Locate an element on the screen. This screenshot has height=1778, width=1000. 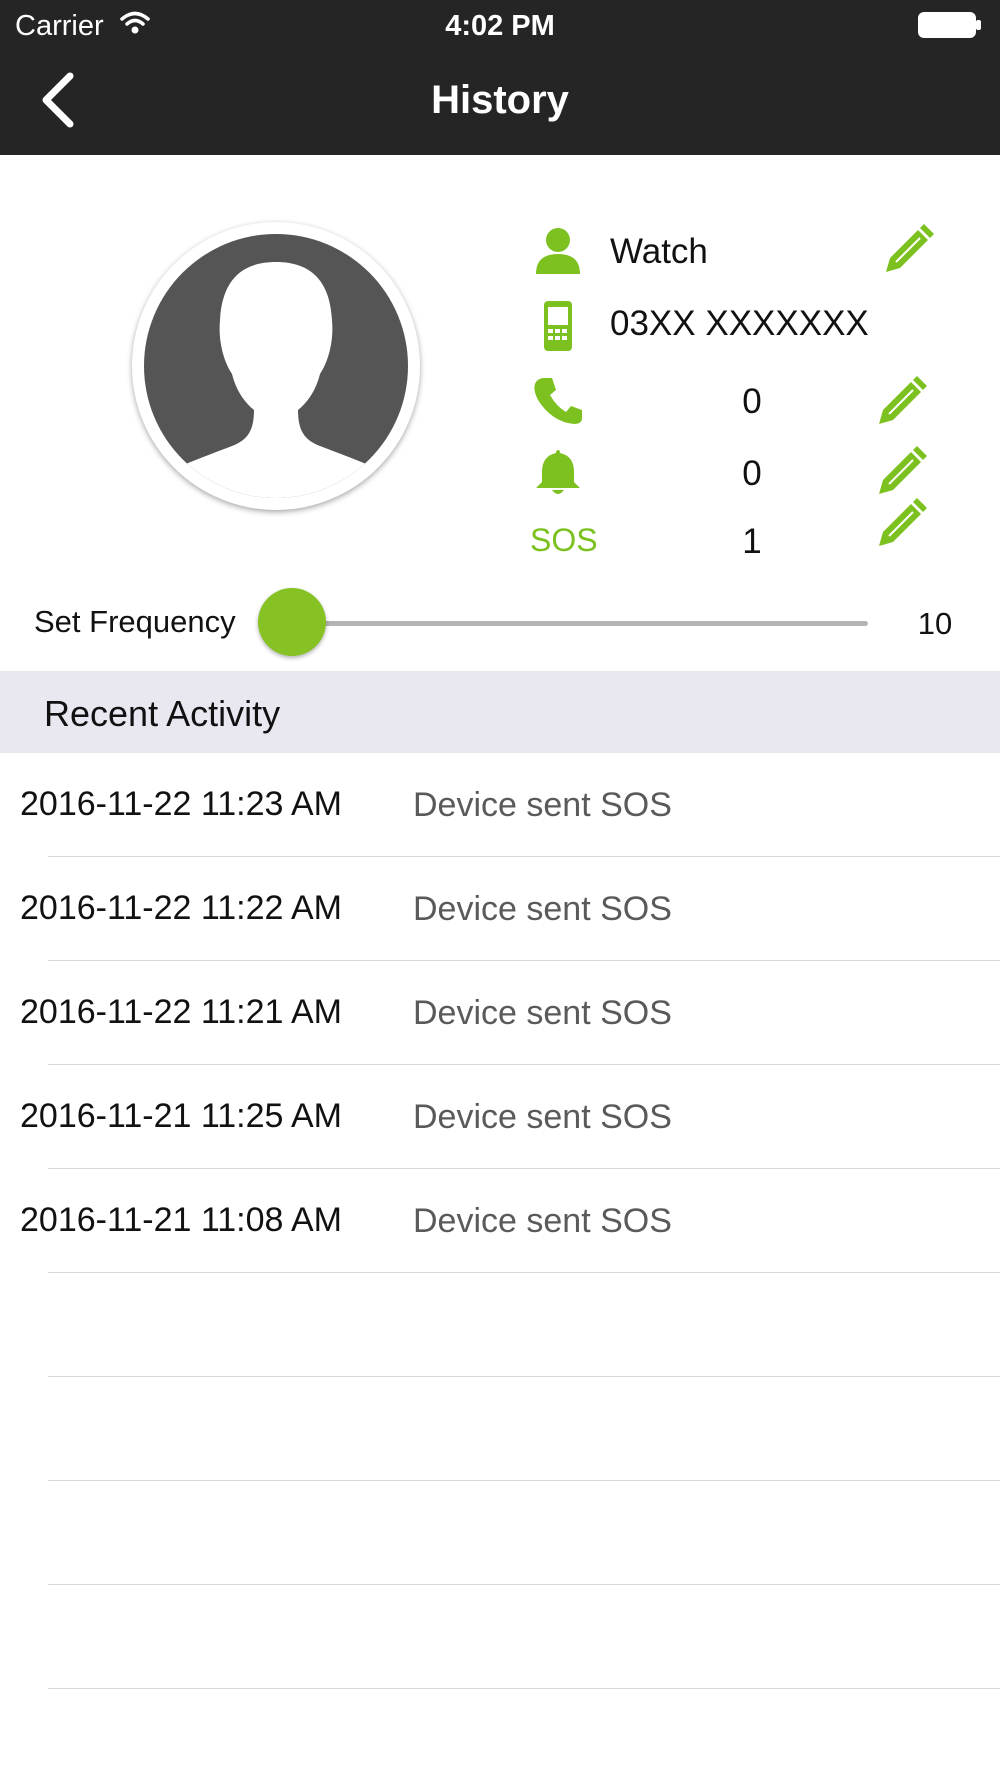
activity-time: 2016-11-21 11:25 AM is located at coordinates (181, 1116).